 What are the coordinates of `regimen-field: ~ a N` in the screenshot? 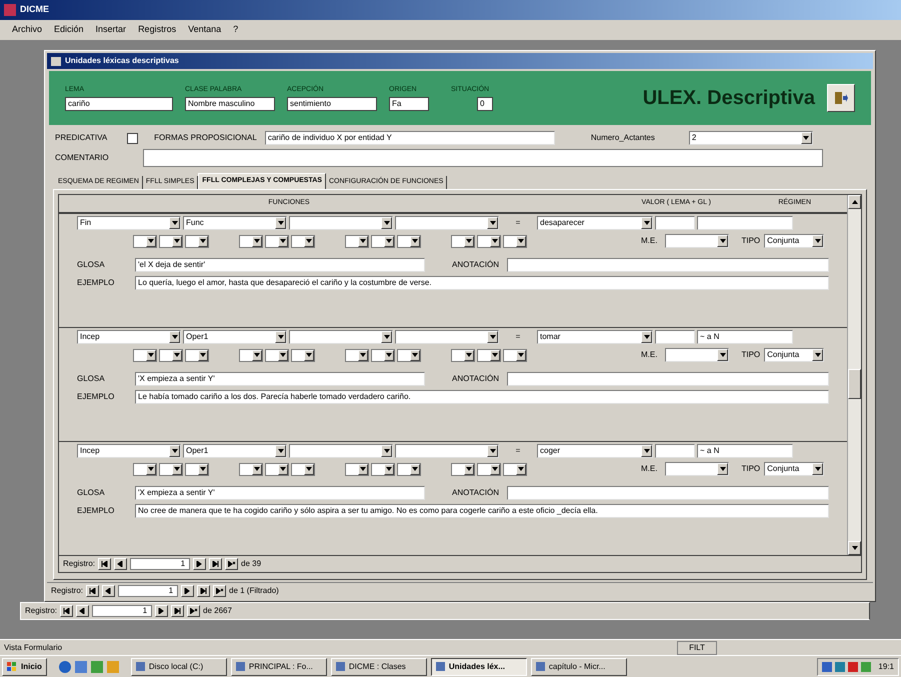 It's located at (745, 451).